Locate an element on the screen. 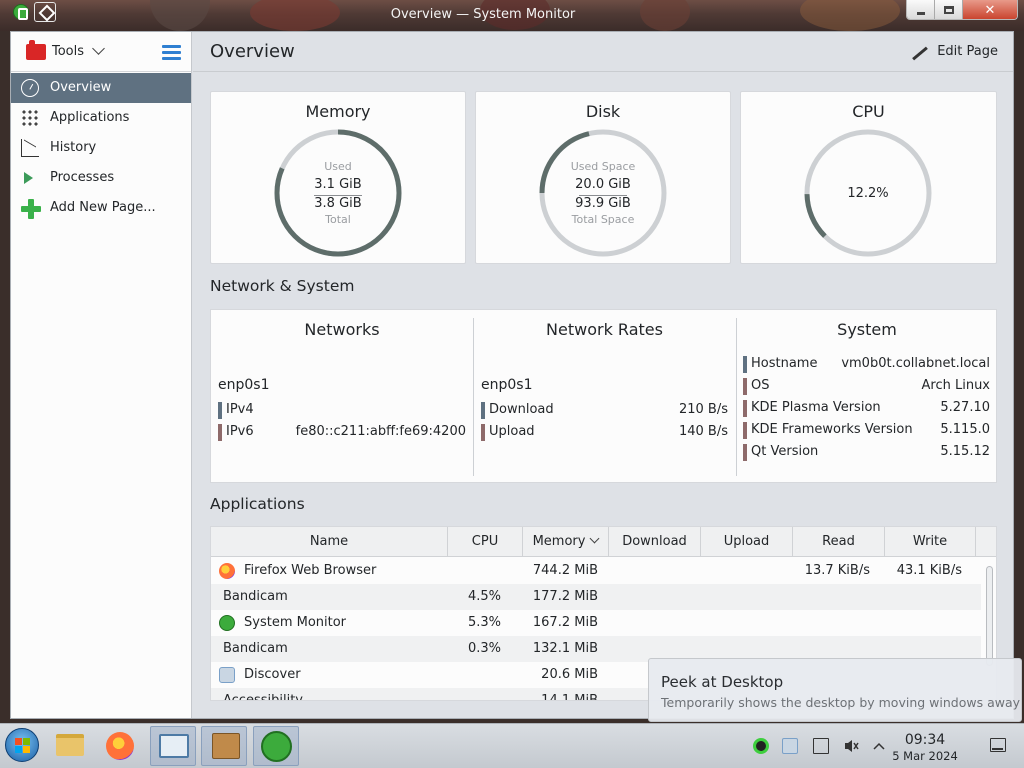 Image resolution: width=1024 pixels, height=768 pixels. memory-card: Memory Used 3.1 GiB 3.8 GiB Total is located at coordinates (338, 177).